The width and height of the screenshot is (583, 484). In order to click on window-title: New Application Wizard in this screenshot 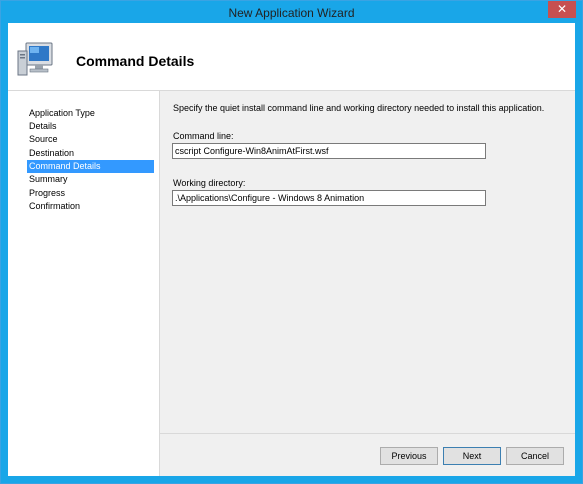, I will do `click(291, 13)`.